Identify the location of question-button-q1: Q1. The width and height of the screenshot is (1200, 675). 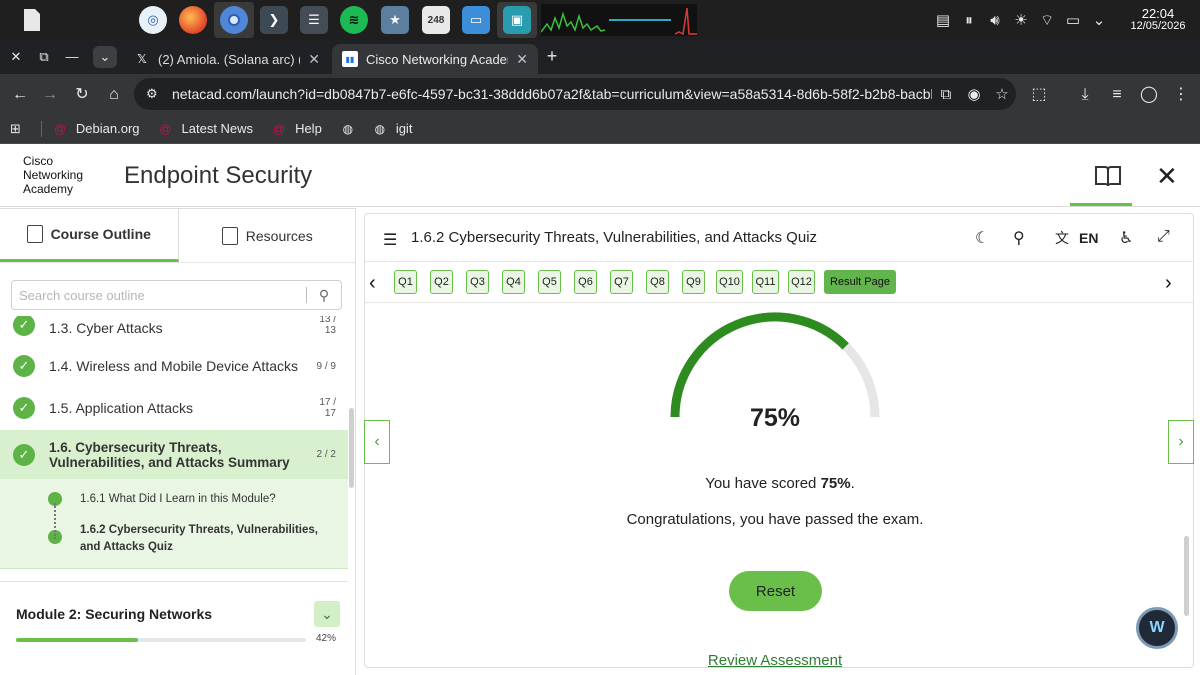
(405, 282).